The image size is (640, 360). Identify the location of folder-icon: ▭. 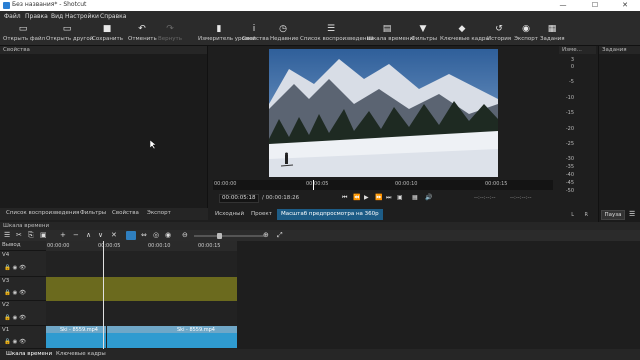
(23, 29).